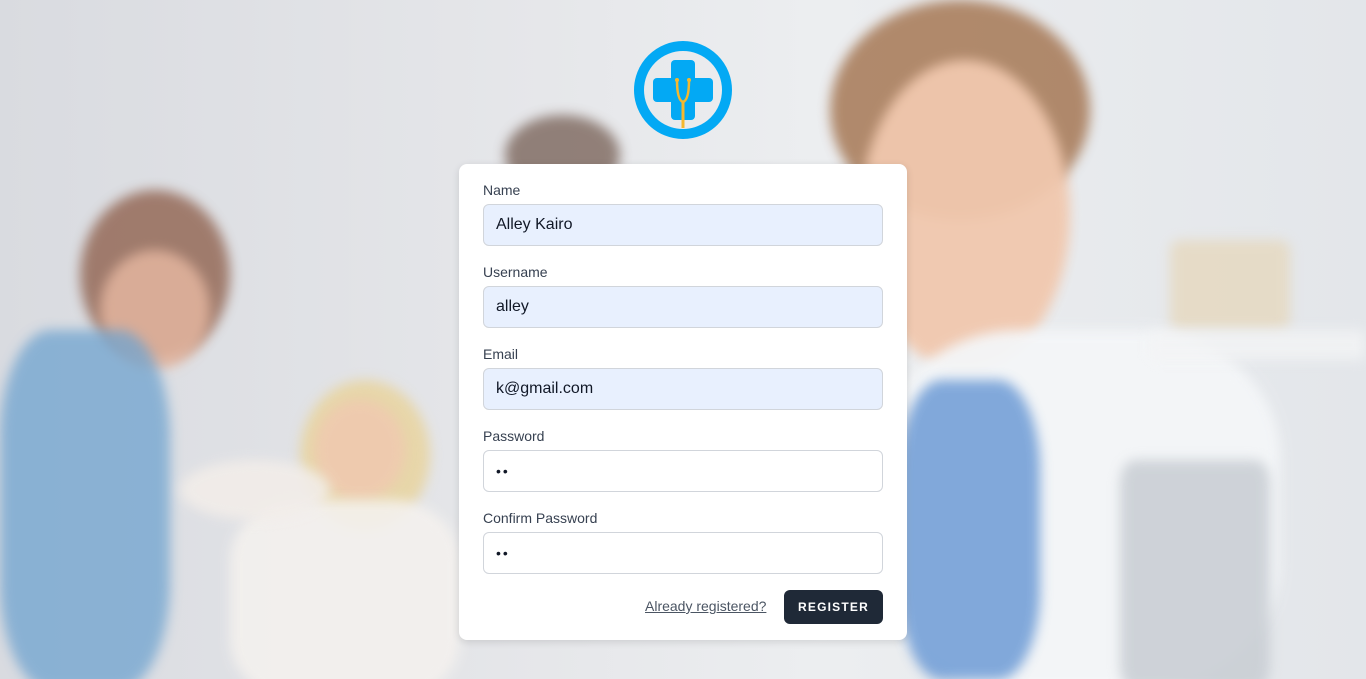  Describe the element at coordinates (683, 389) in the screenshot. I see `email-input` at that location.